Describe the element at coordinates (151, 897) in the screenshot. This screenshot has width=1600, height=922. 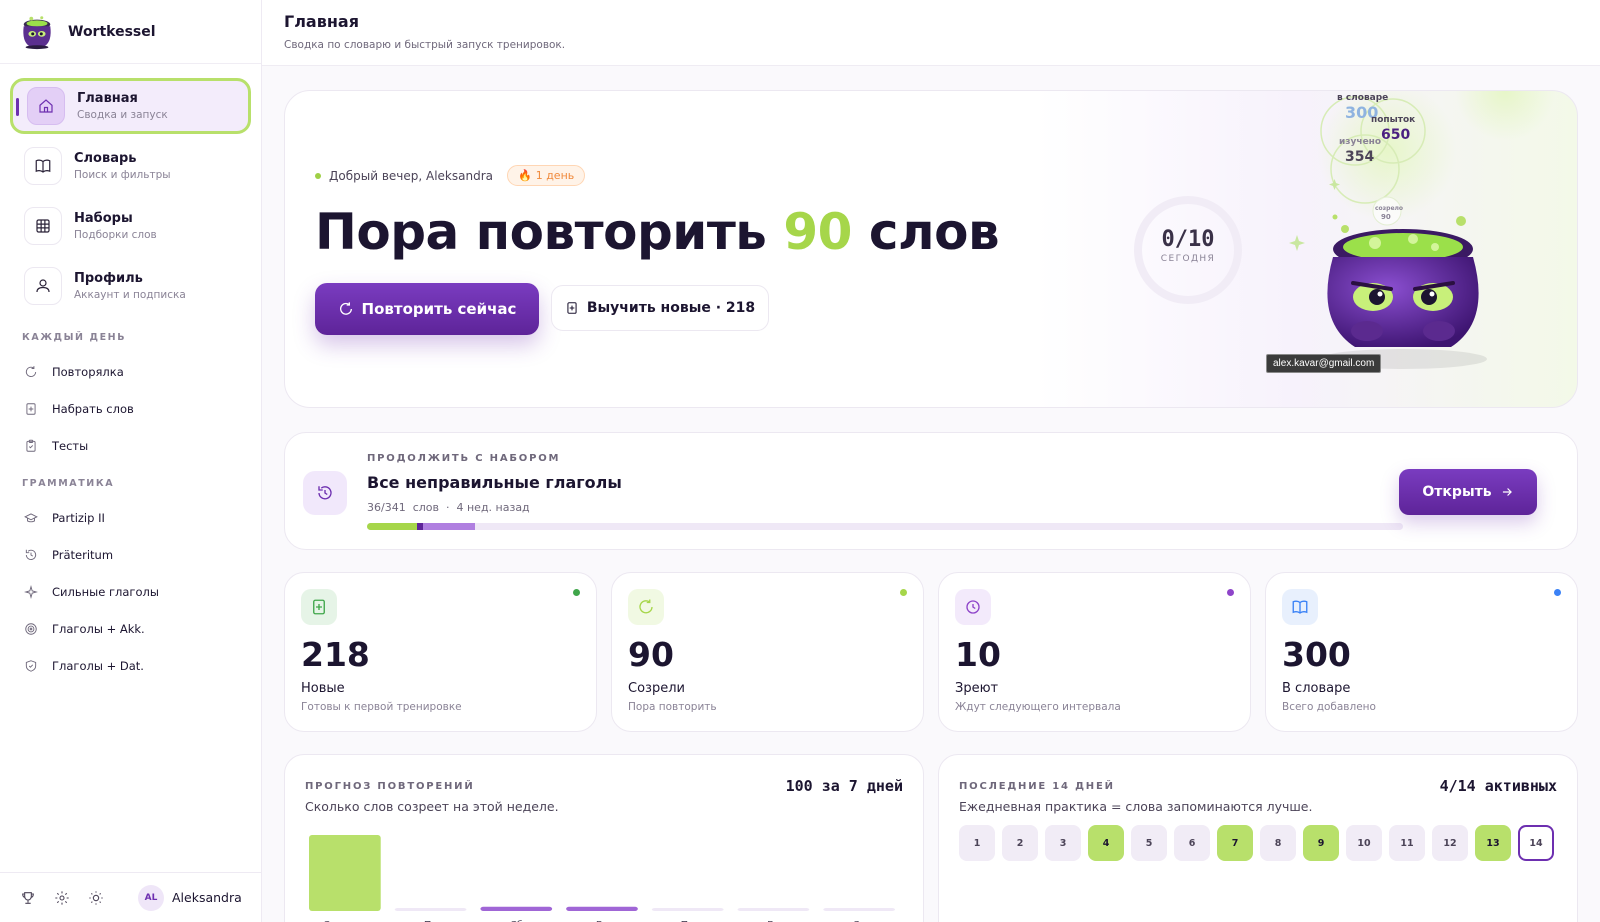
I see `avatar: AL` at that location.